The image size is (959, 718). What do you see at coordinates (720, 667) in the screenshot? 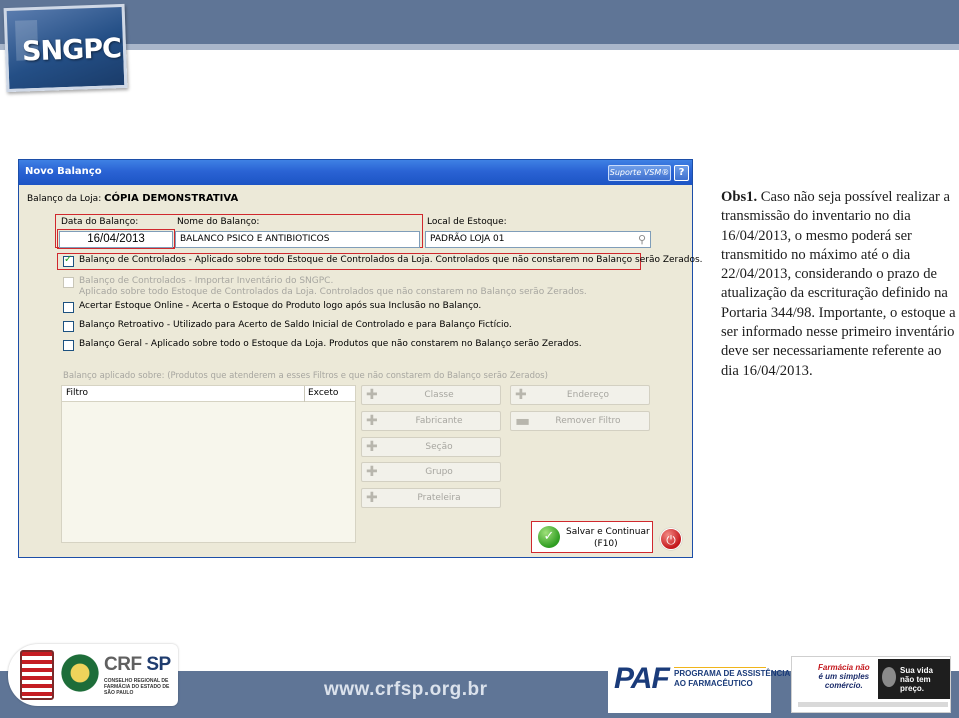
I see `paf-divider` at bounding box center [720, 667].